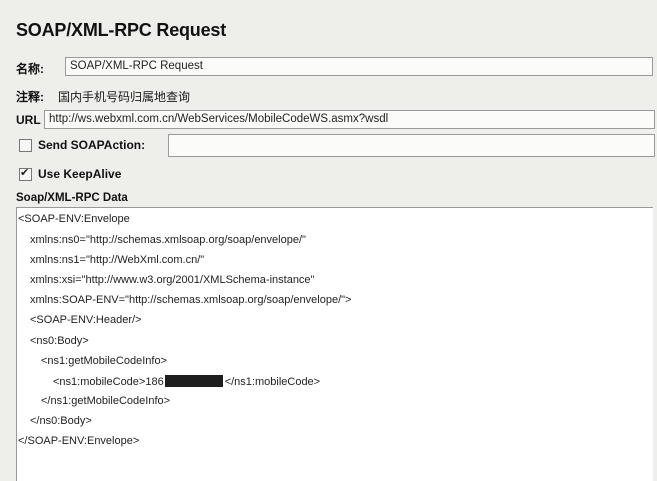 This screenshot has width=657, height=481. I want to click on code-line: <ns0:Body>, so click(59, 341).